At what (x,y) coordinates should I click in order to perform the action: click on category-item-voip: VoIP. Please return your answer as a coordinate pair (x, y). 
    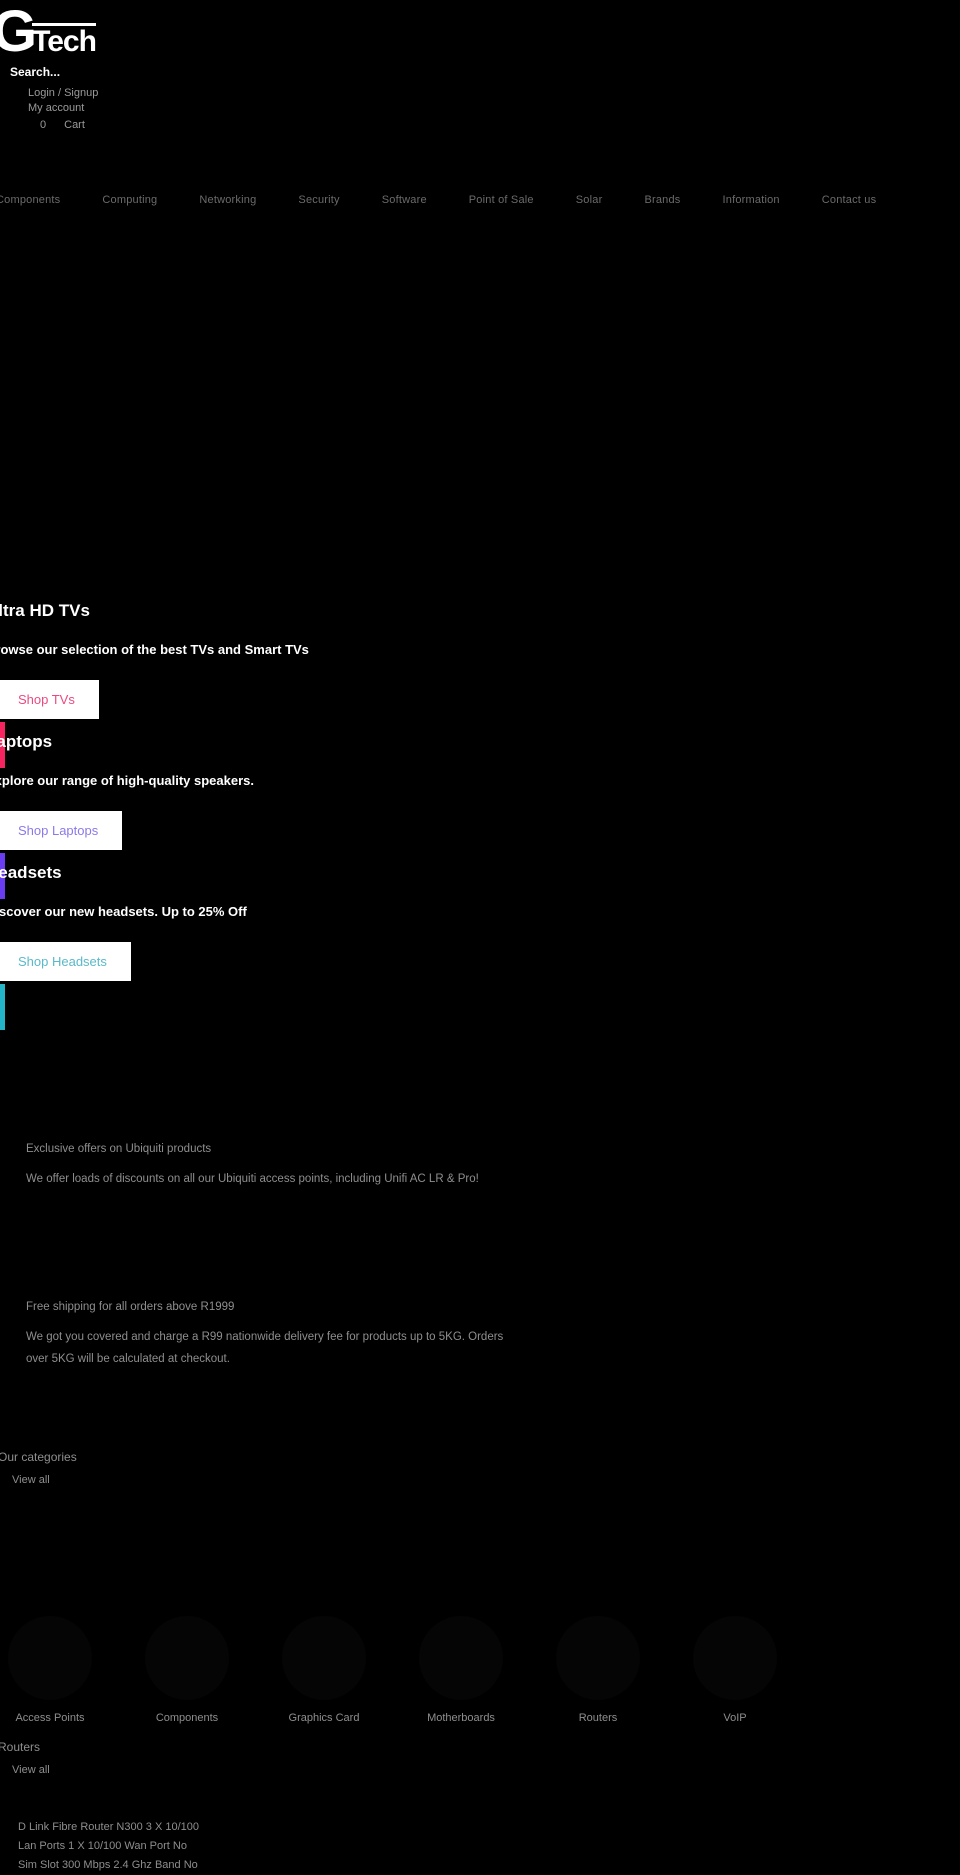
    Looking at the image, I should click on (735, 1670).